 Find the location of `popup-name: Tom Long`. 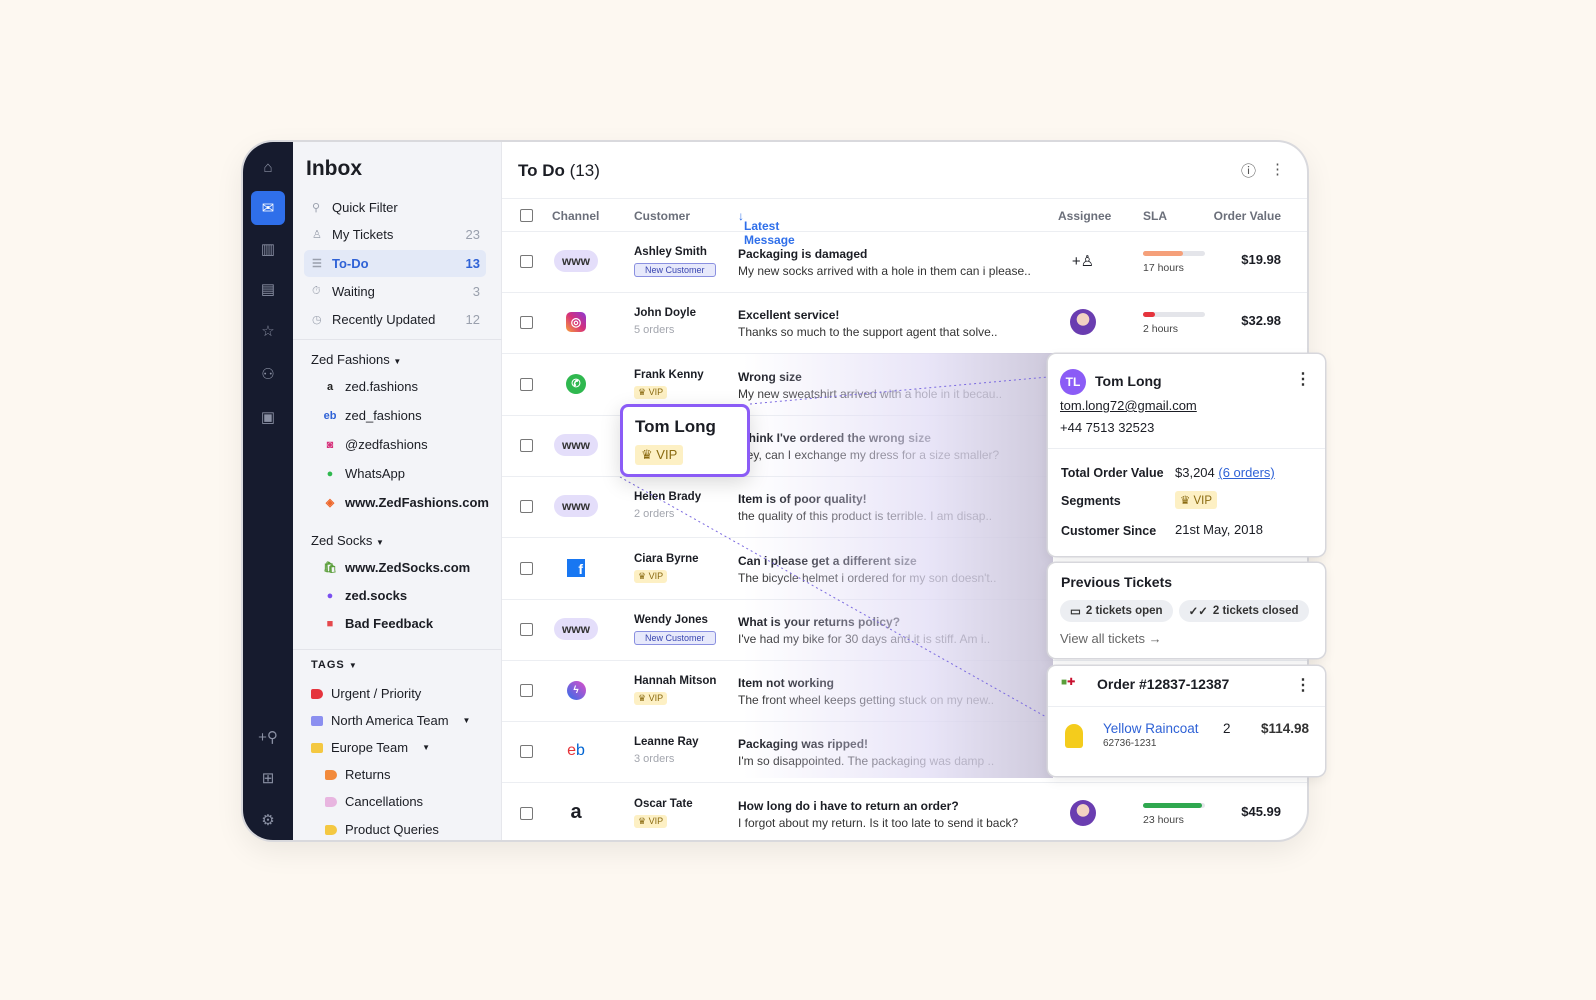

popup-name: Tom Long is located at coordinates (675, 426).